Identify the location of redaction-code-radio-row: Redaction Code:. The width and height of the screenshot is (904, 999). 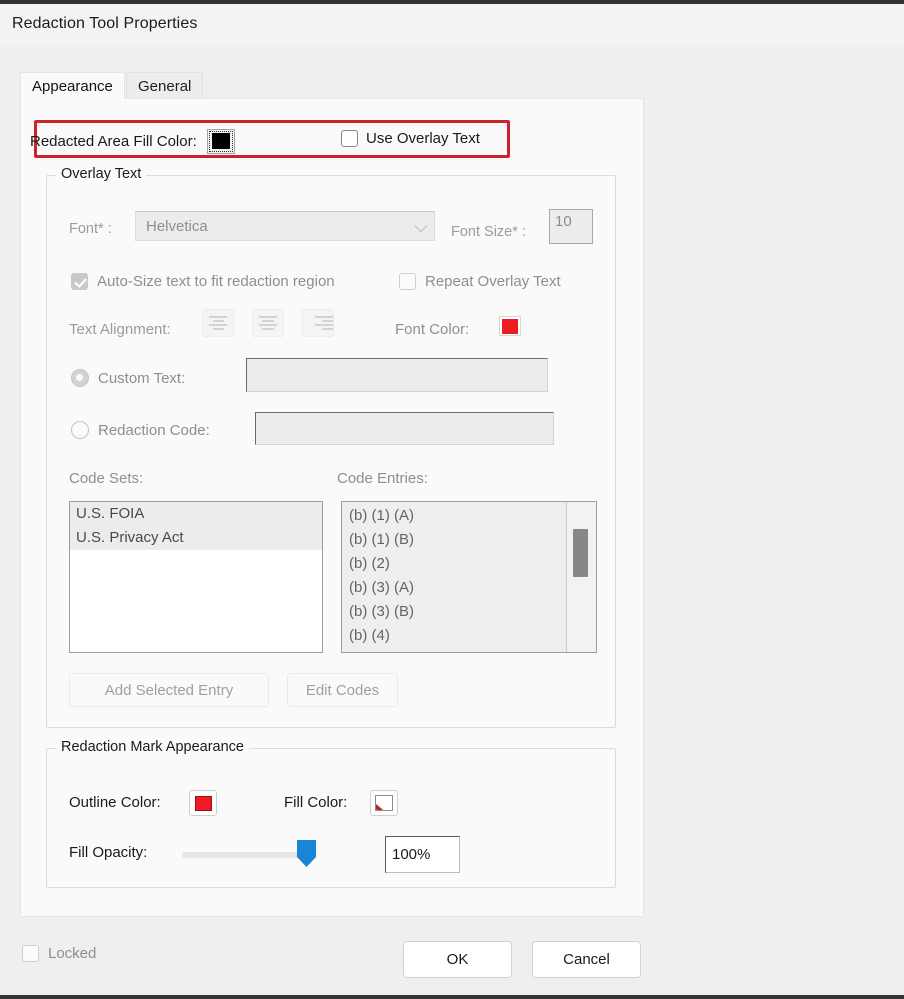
(140, 430).